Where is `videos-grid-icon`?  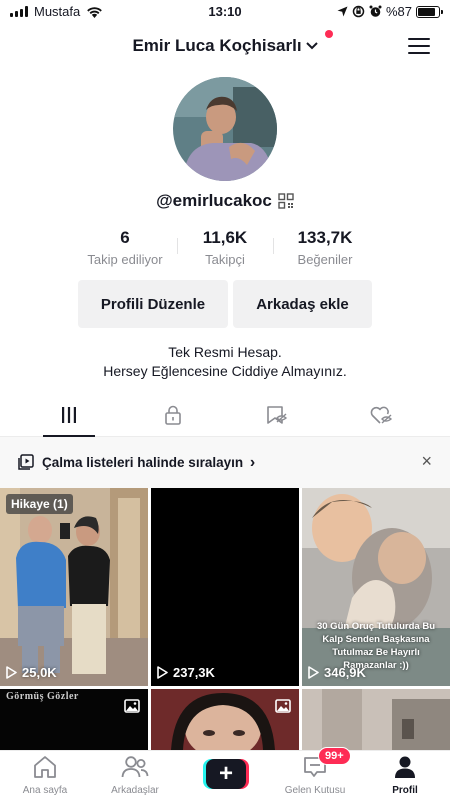
videos-grid-icon is located at coordinates (69, 414).